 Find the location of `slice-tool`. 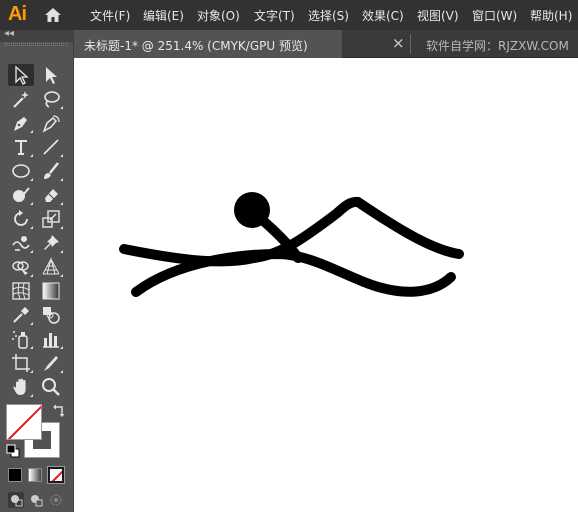

slice-tool is located at coordinates (51, 363).